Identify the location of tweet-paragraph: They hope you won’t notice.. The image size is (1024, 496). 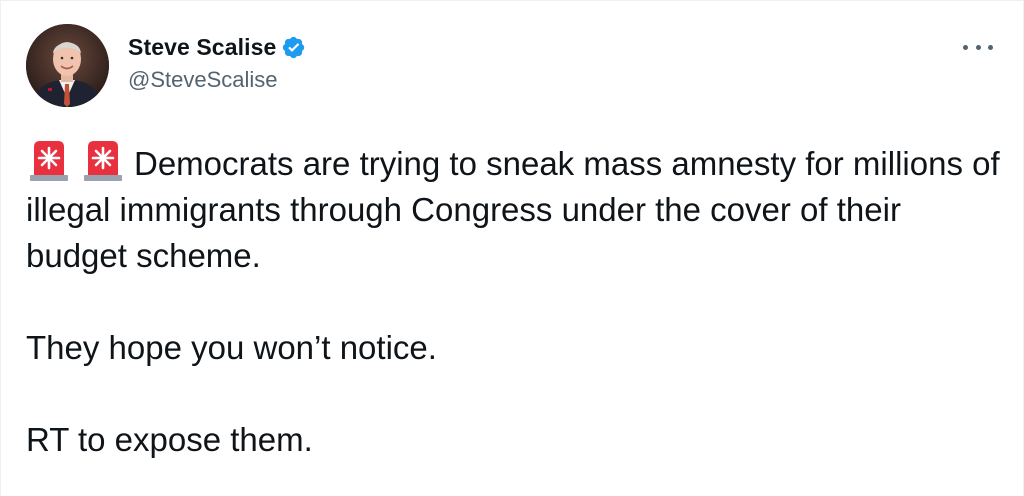
(231, 347).